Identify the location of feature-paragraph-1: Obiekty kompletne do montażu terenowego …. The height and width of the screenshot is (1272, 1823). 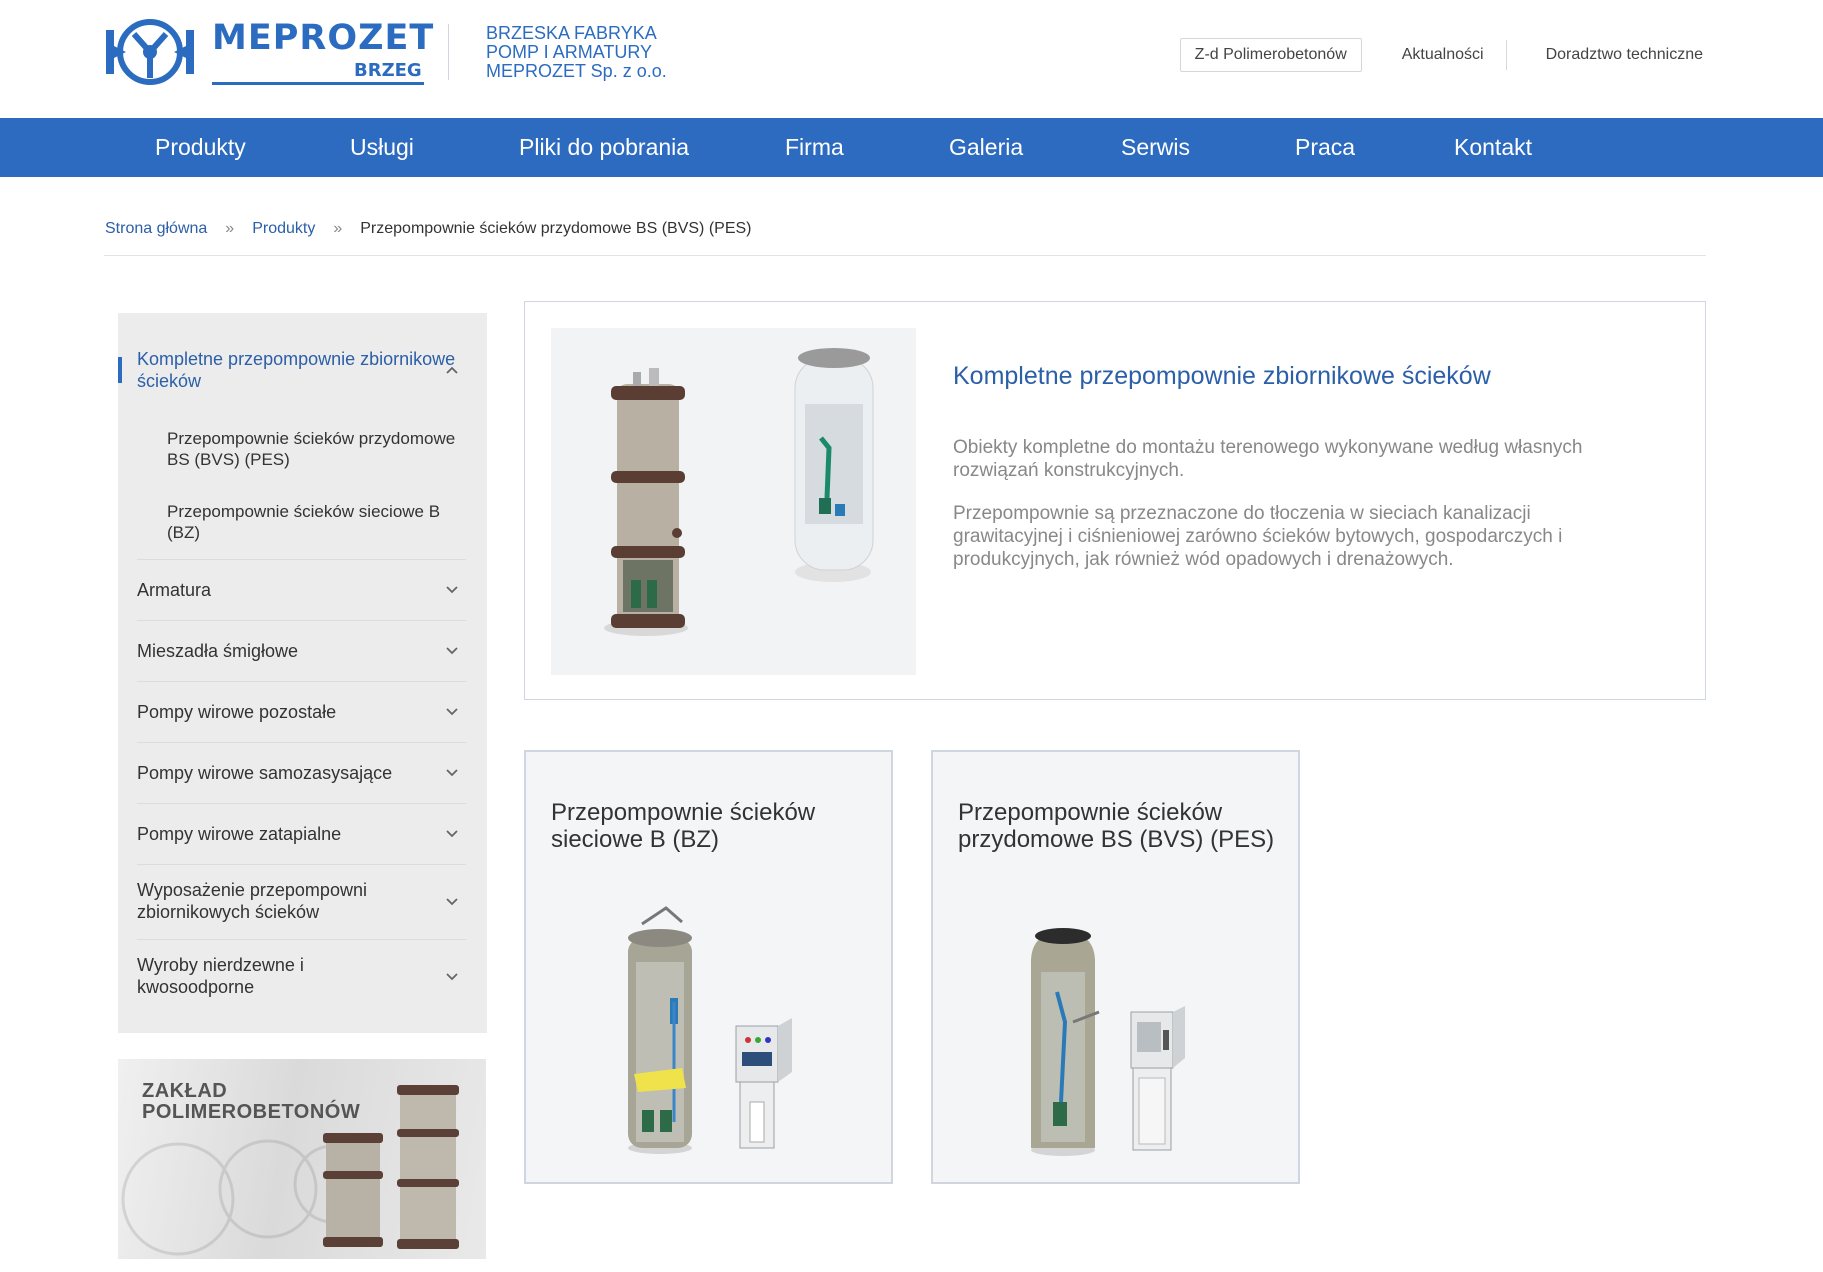
(1268, 459).